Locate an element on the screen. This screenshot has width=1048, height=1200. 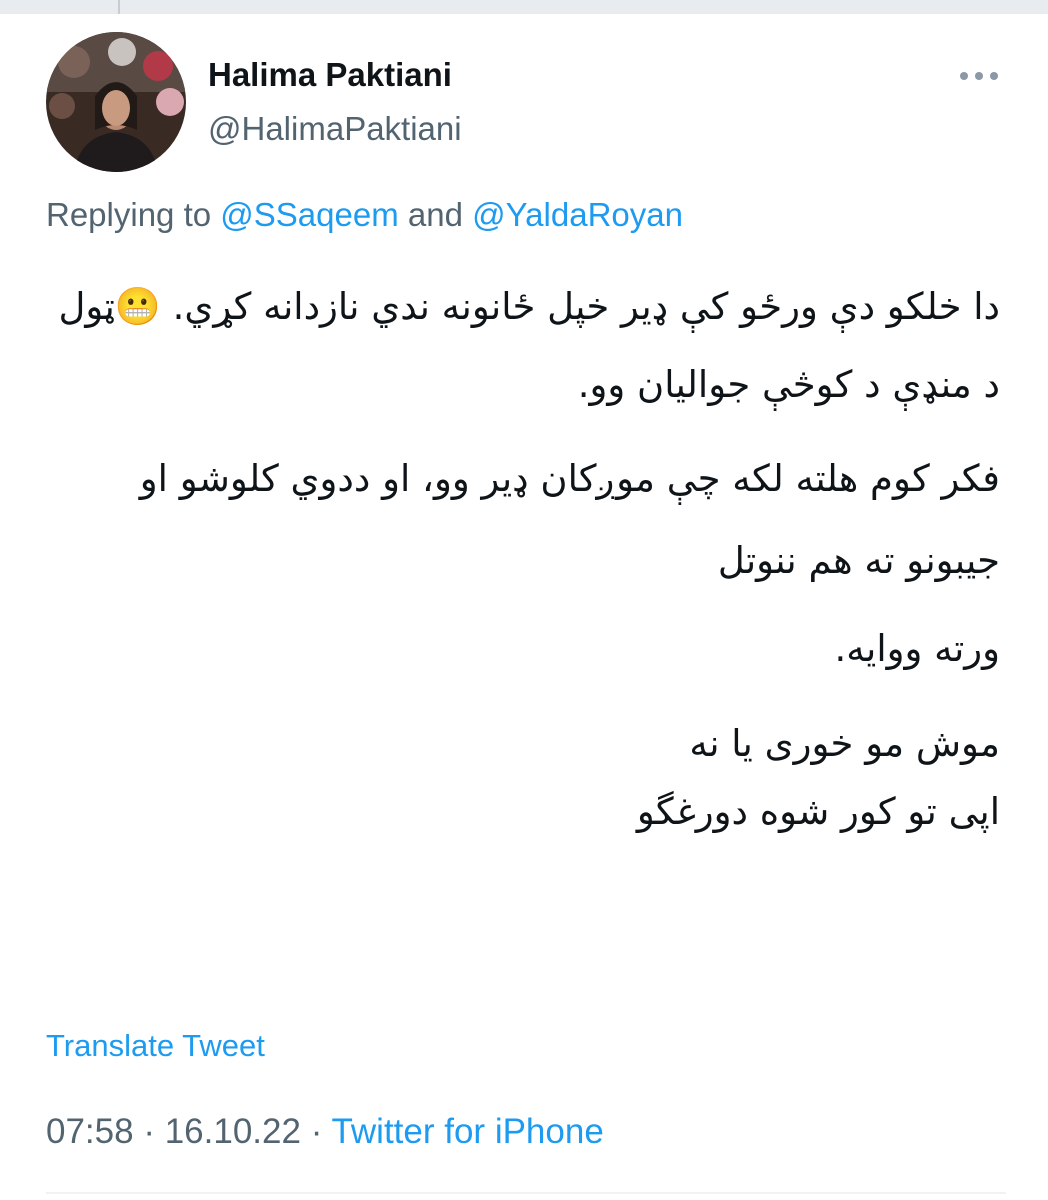
avatar-photo is located at coordinates (116, 102).